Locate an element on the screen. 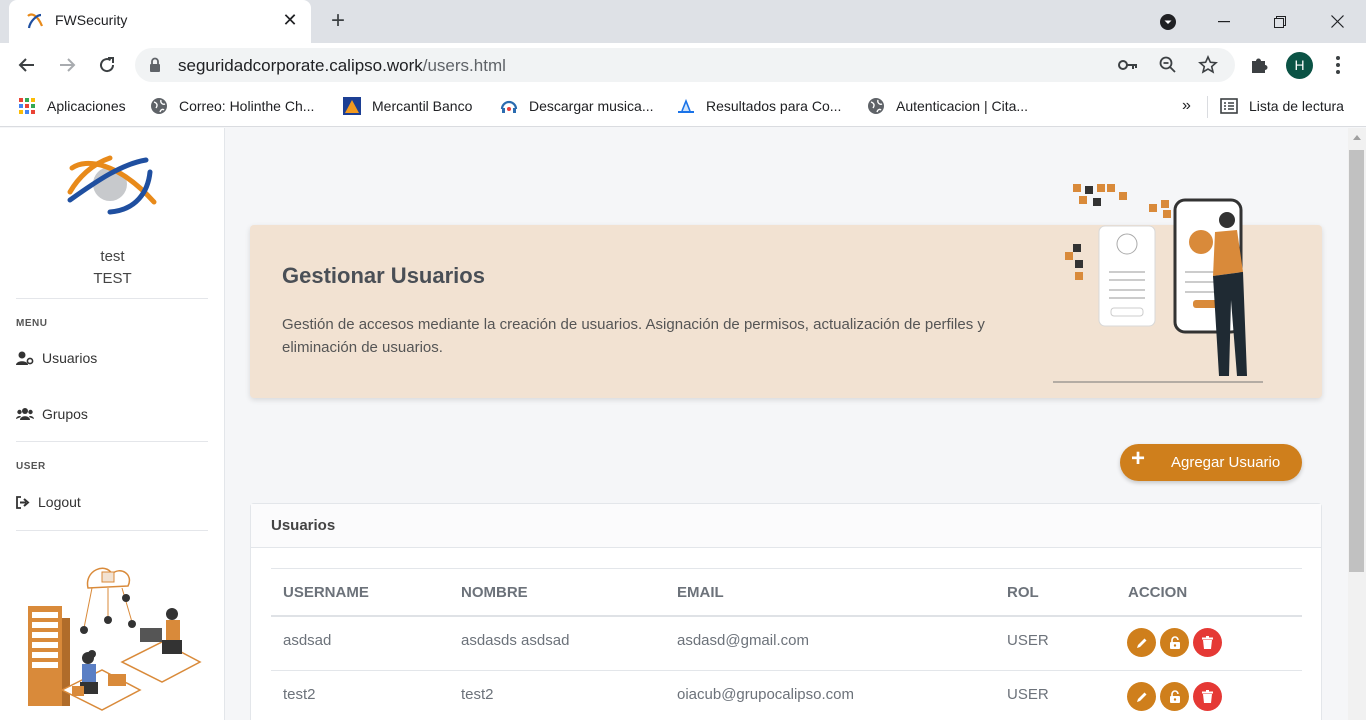 The image size is (1366, 720). add-user-button: + Agregar Usuario is located at coordinates (1211, 462).